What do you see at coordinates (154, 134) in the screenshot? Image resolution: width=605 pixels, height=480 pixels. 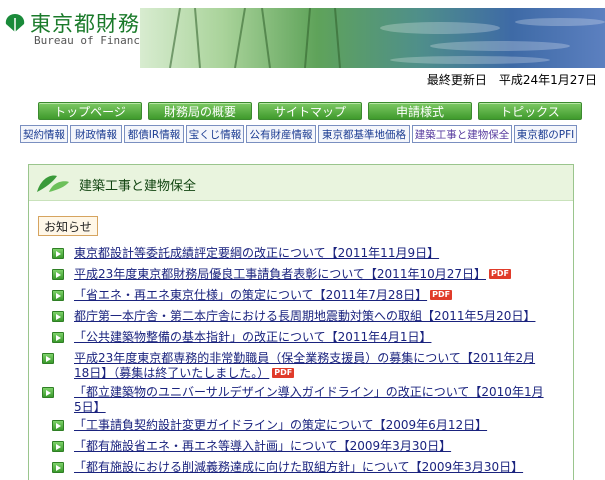 I see `subnav-bond-ir: 都債IR情報` at bounding box center [154, 134].